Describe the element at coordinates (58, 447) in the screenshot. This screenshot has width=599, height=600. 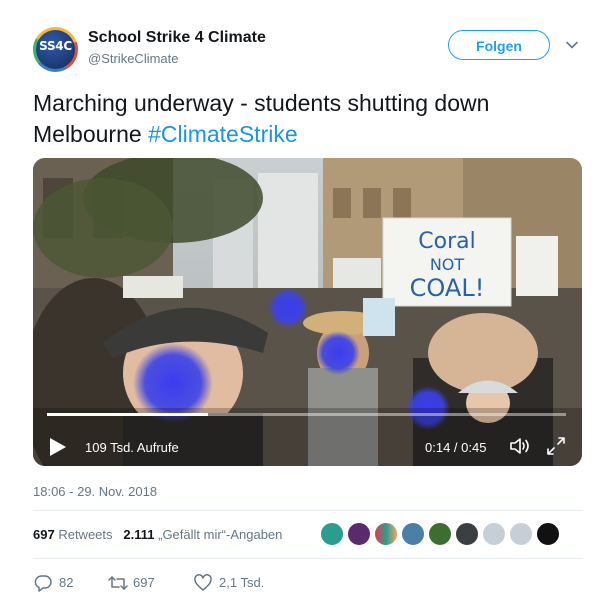
I see `play-icon` at that location.